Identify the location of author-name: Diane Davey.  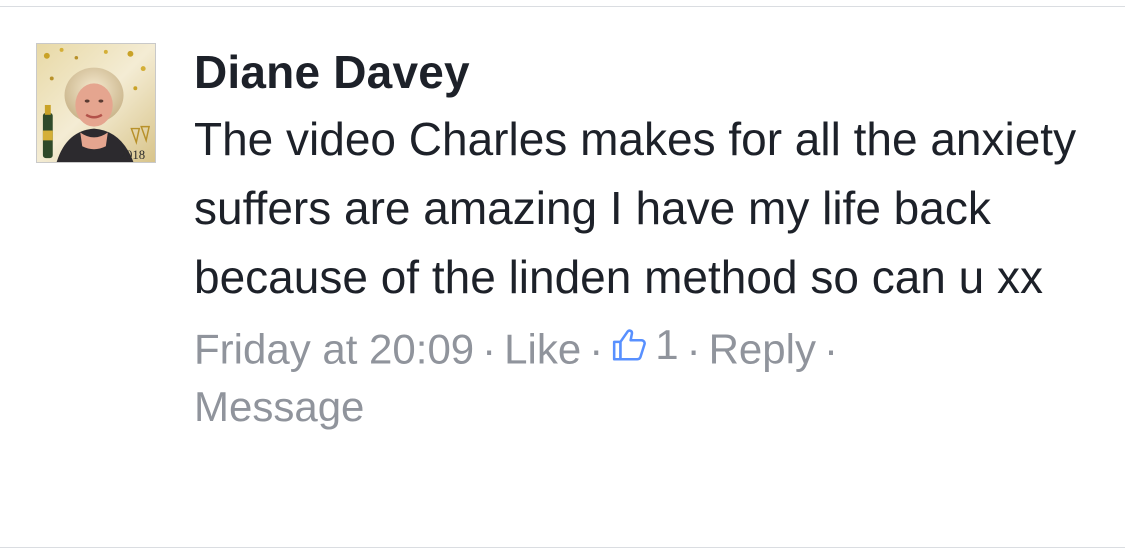
(644, 72).